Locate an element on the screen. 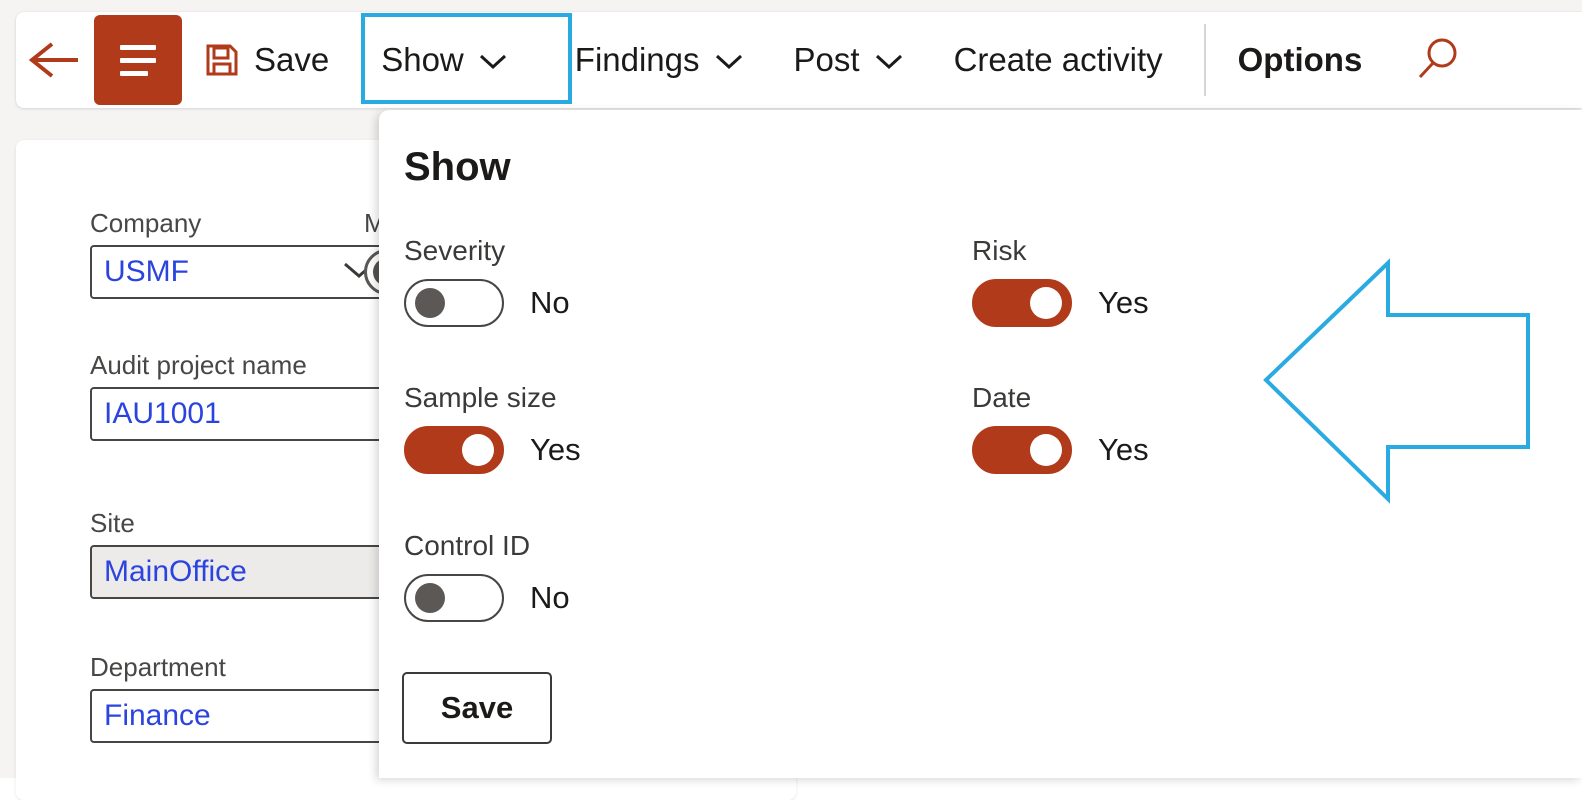 This screenshot has height=800, width=1582. hamburger-menu-icon is located at coordinates (138, 60).